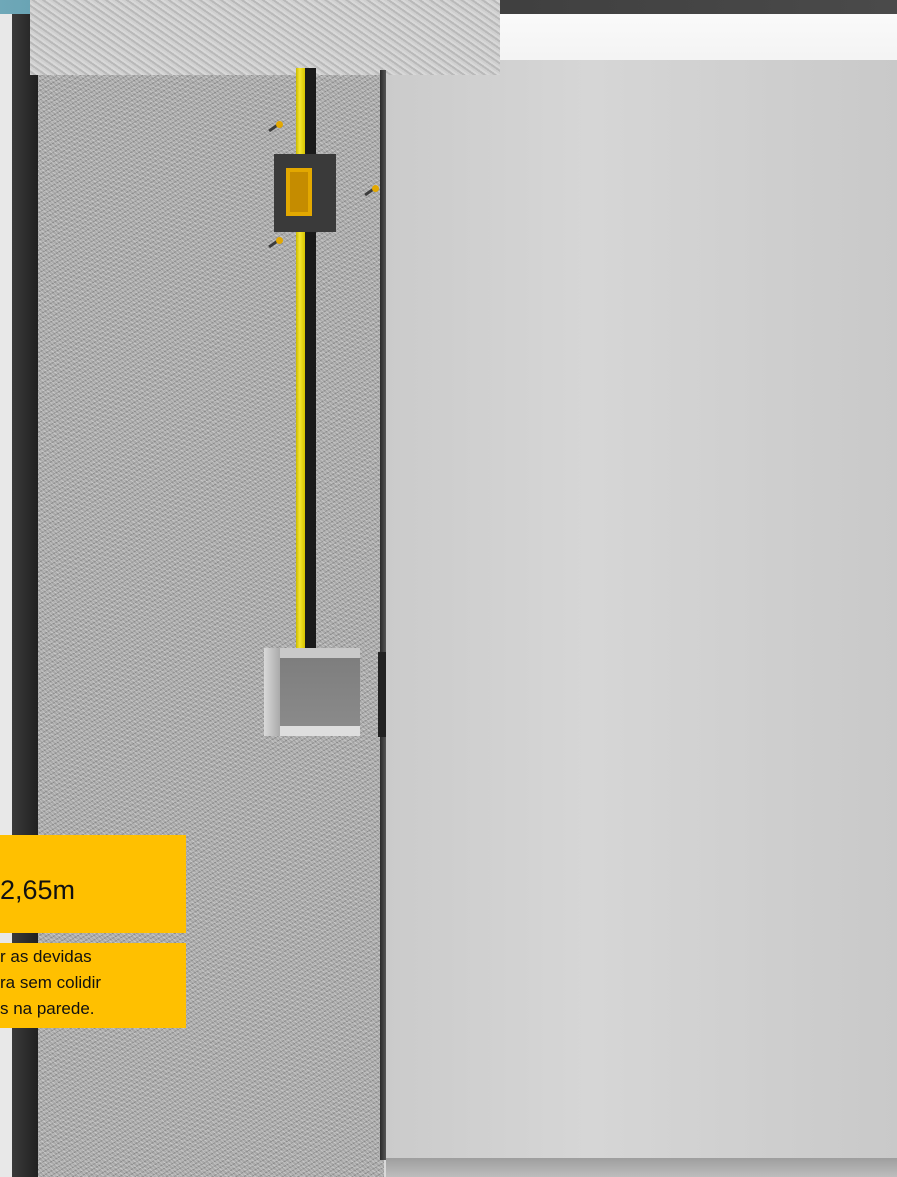  Describe the element at coordinates (46, 956) in the screenshot. I see `instruction-line: r as devidas` at that location.